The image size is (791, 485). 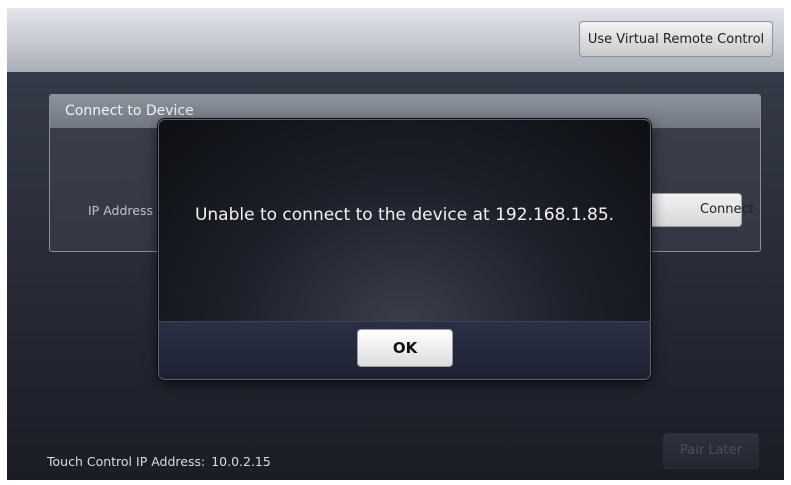 I want to click on top-bar: Use Virtual Remote Control, so click(x=395, y=40).